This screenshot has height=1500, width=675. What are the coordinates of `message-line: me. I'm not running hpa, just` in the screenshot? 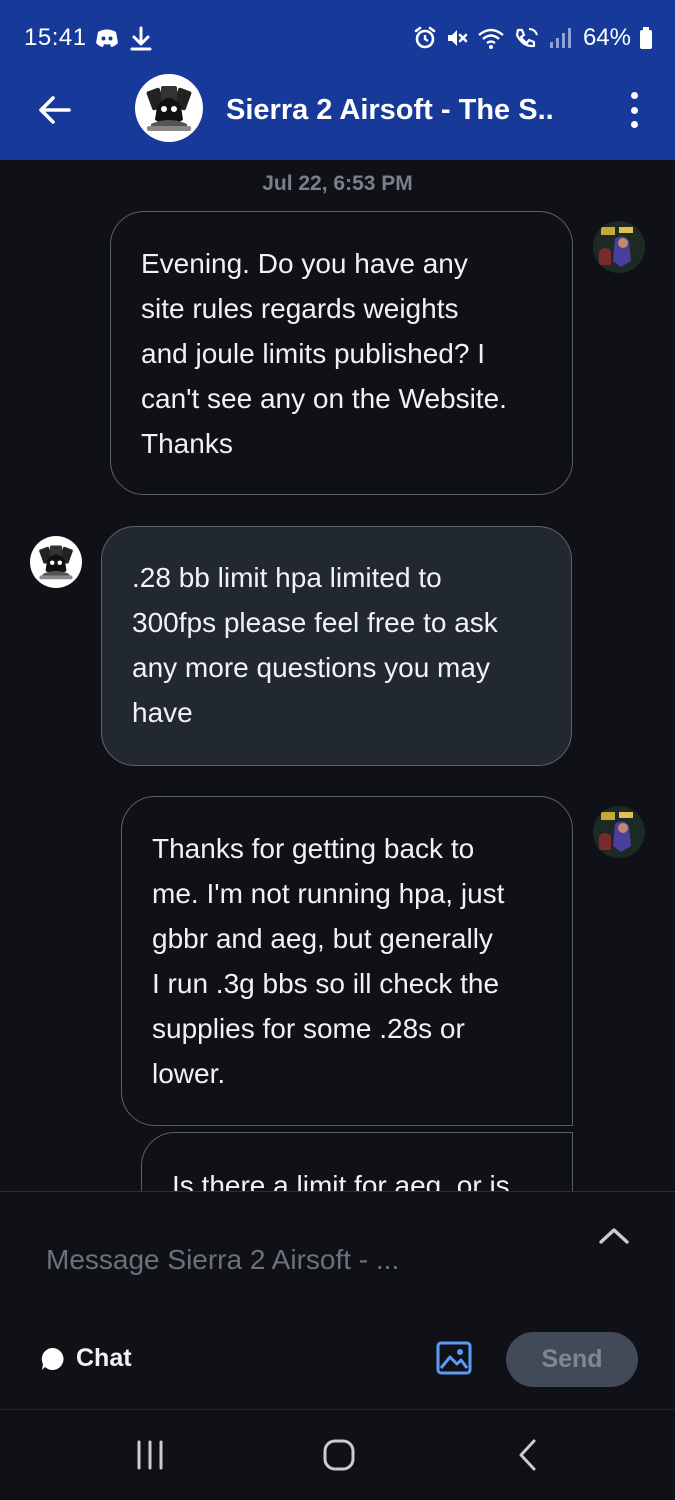 It's located at (328, 893).